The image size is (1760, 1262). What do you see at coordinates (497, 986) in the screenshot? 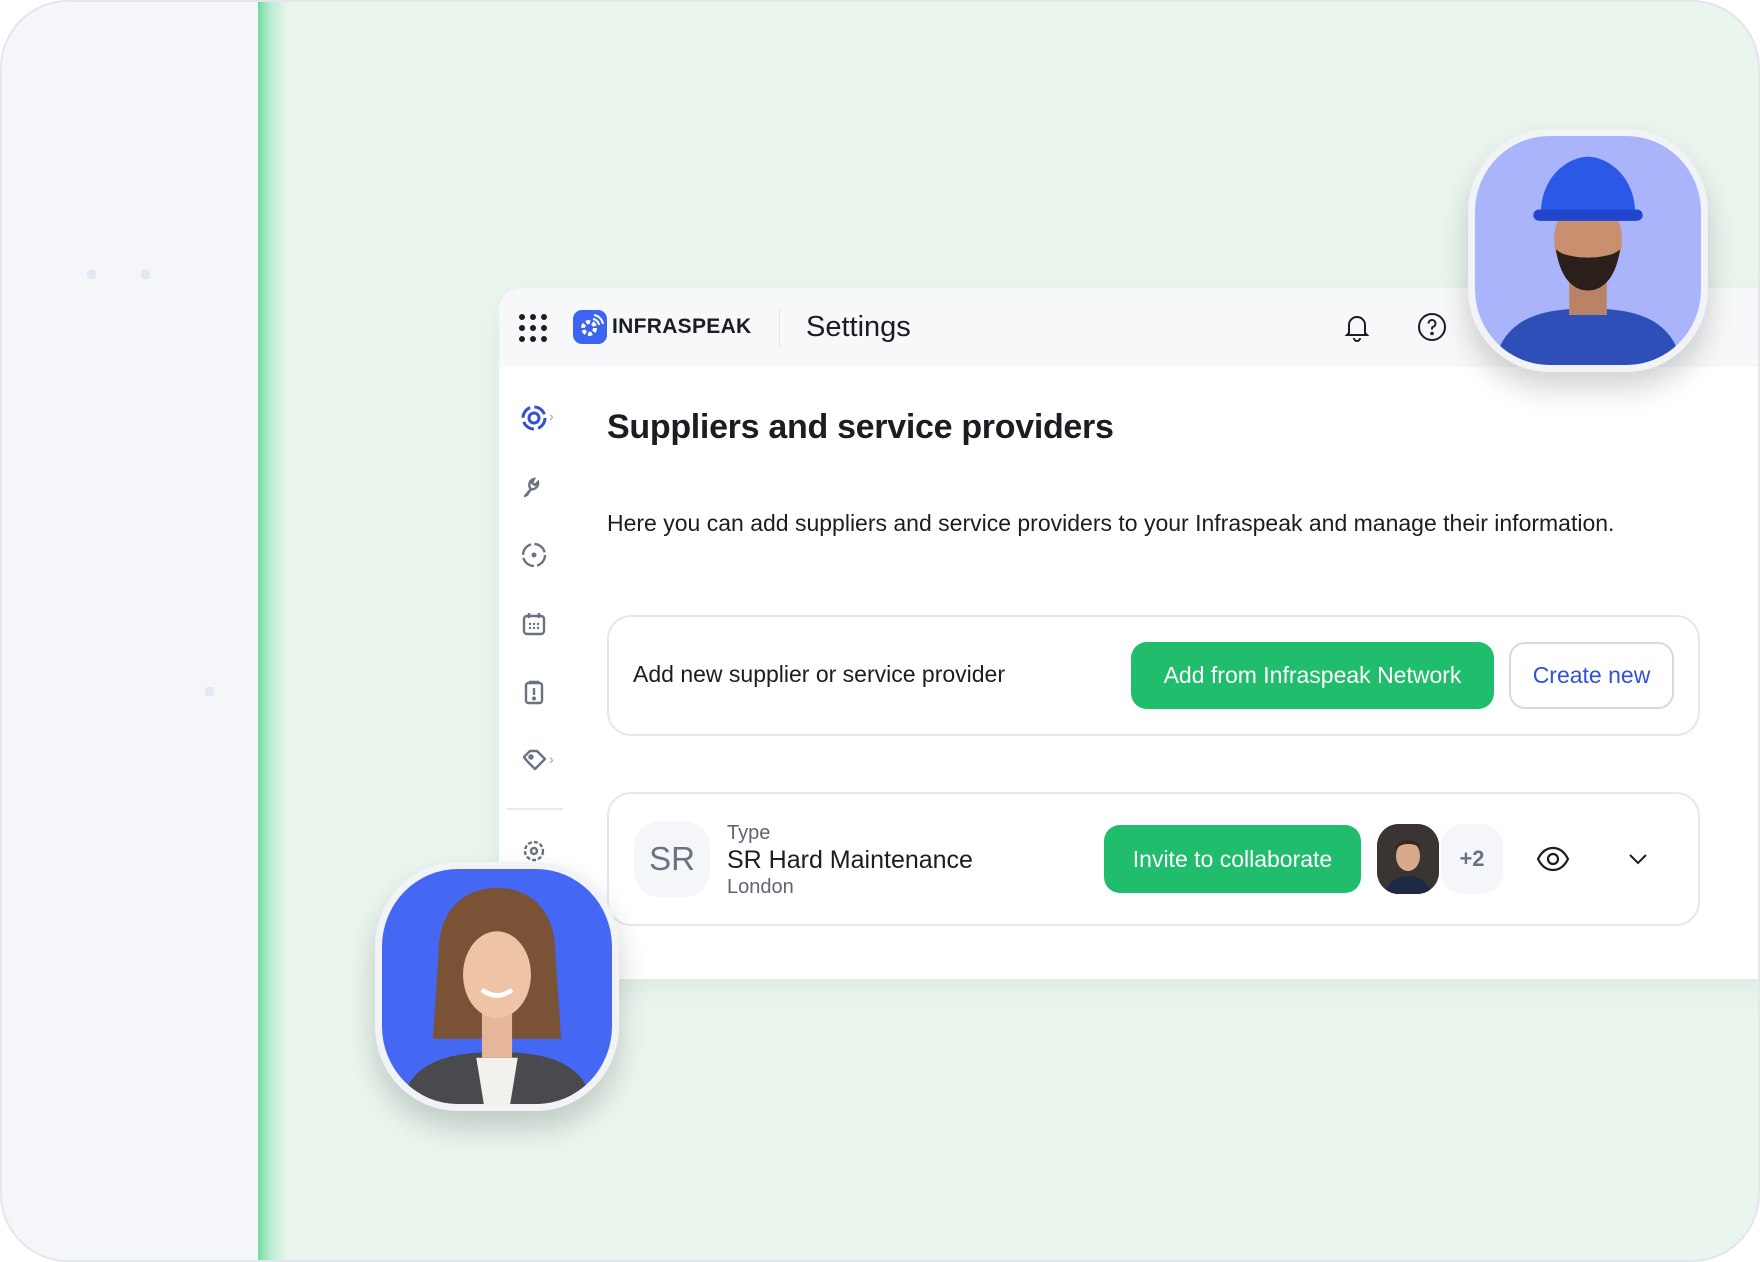
I see `manager-photo` at bounding box center [497, 986].